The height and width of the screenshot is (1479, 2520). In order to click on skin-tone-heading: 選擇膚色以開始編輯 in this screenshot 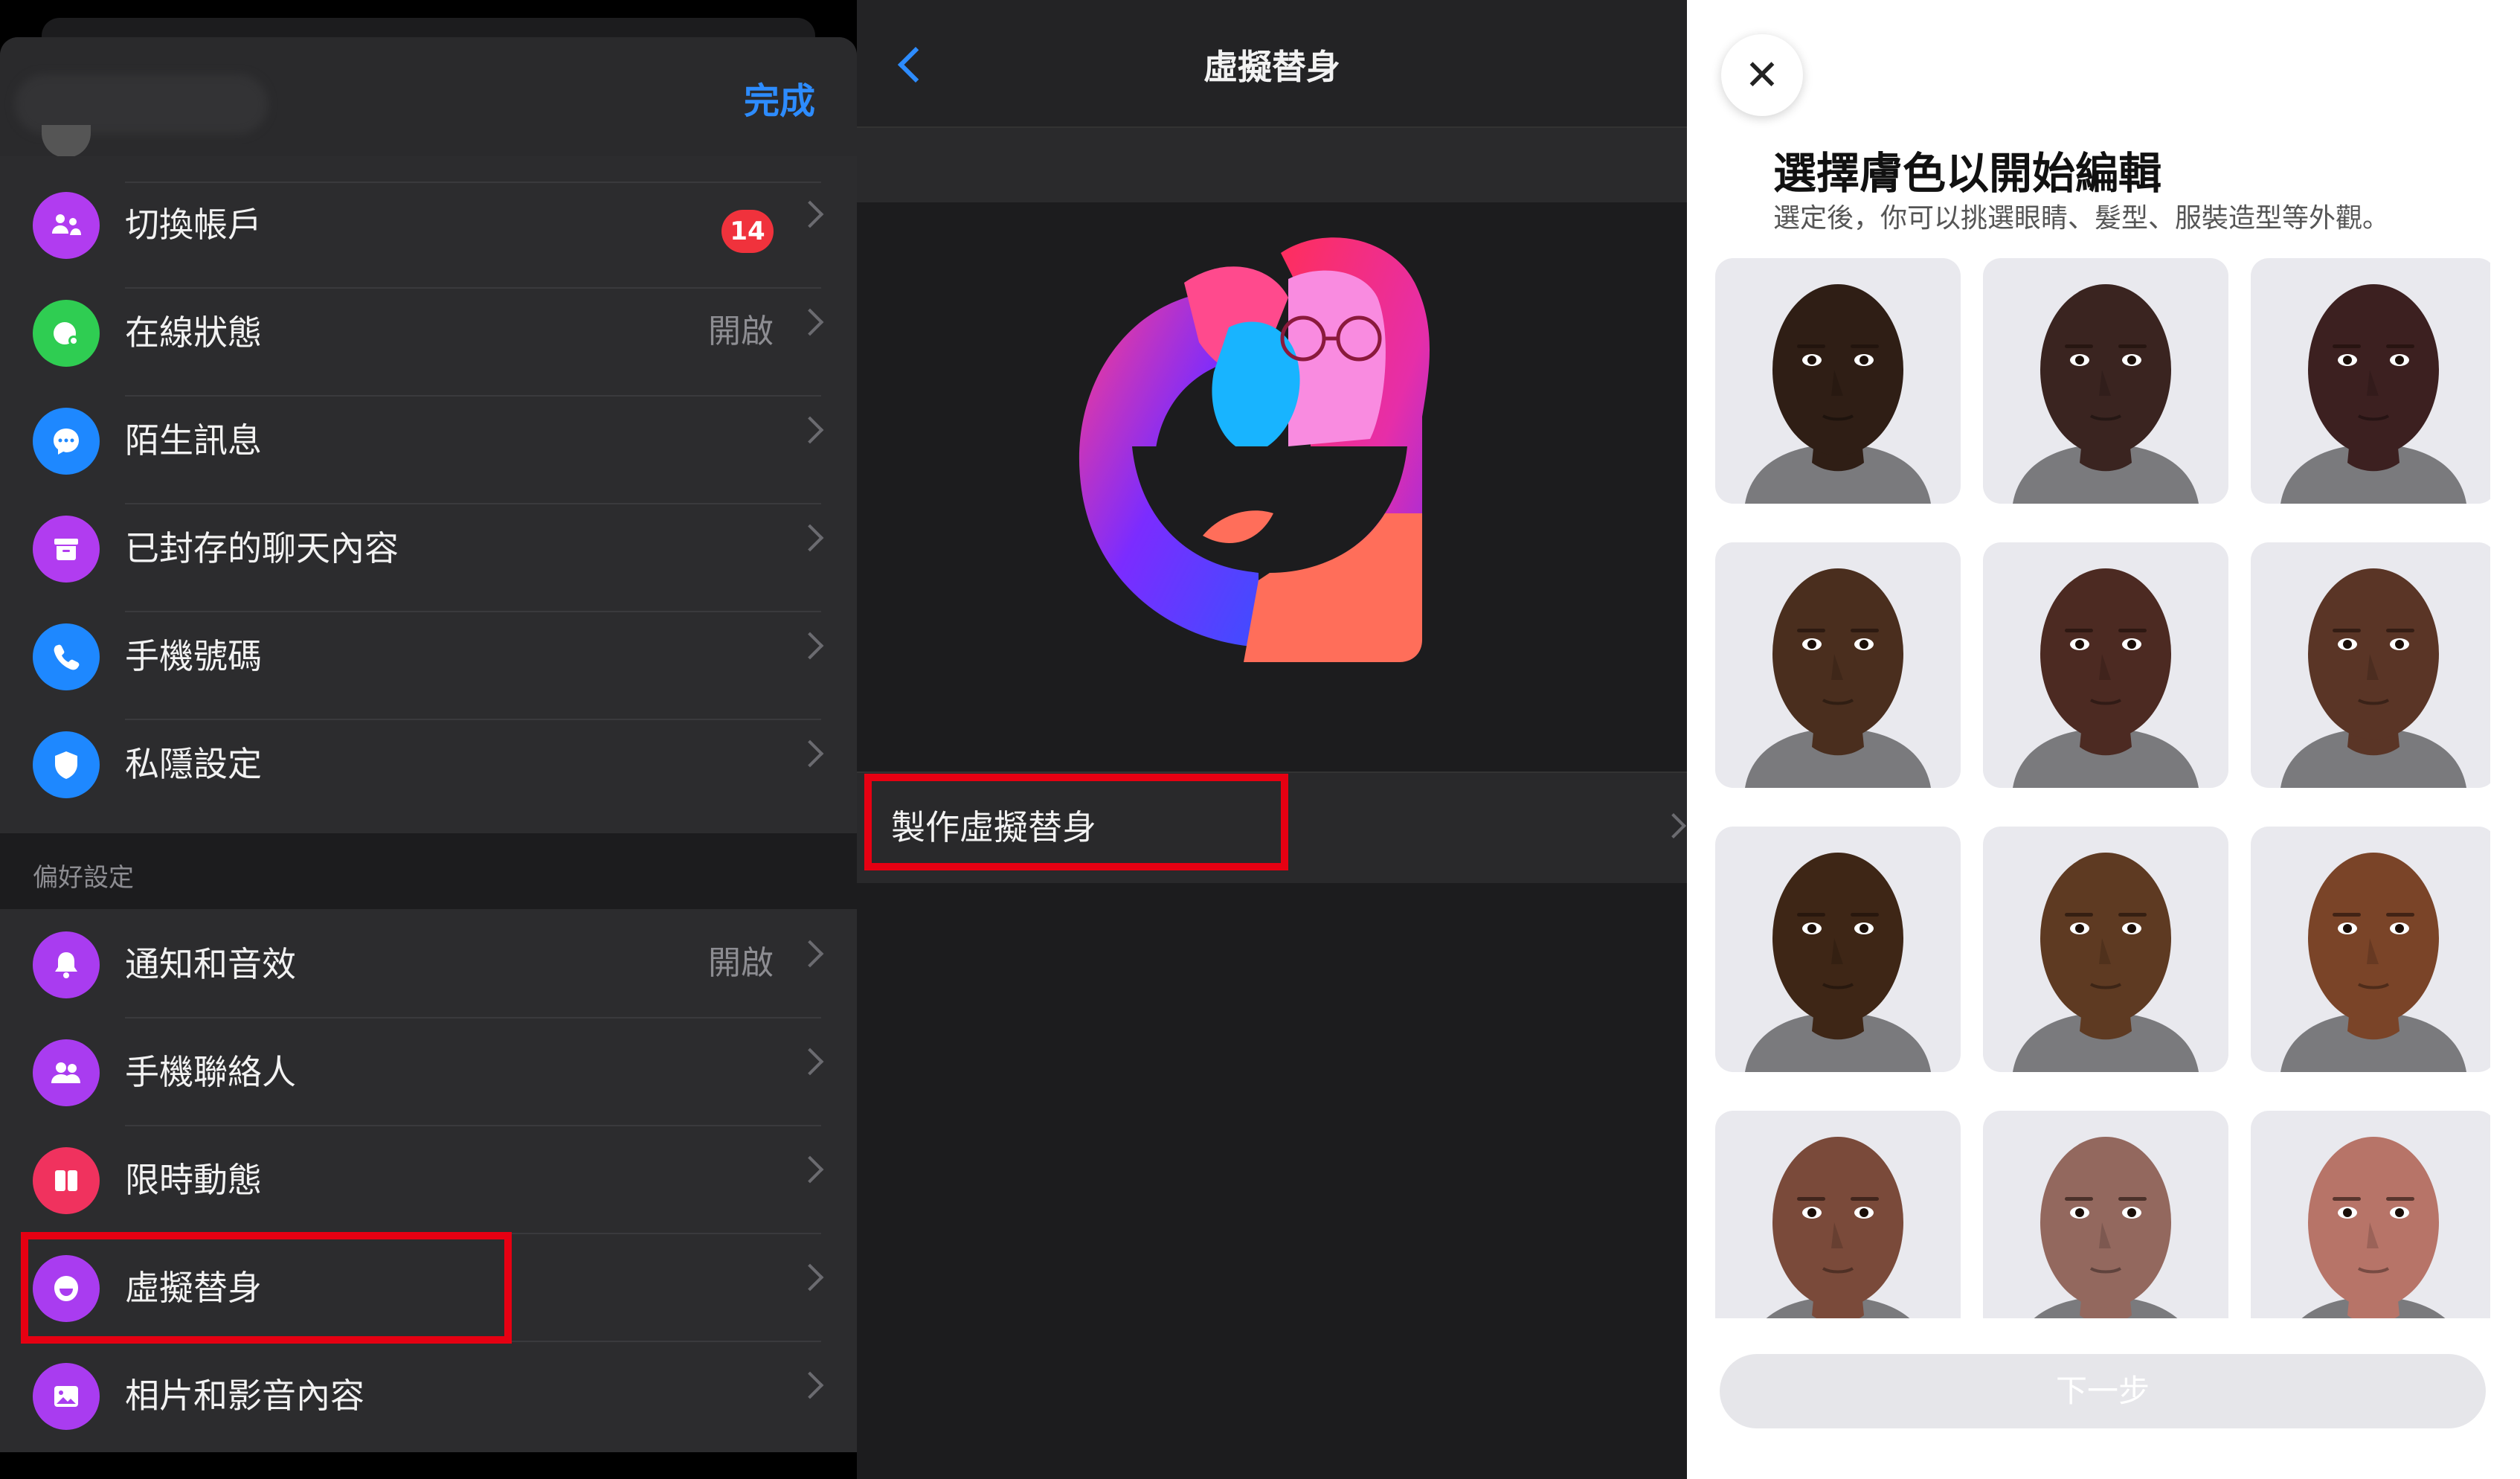, I will do `click(1968, 173)`.